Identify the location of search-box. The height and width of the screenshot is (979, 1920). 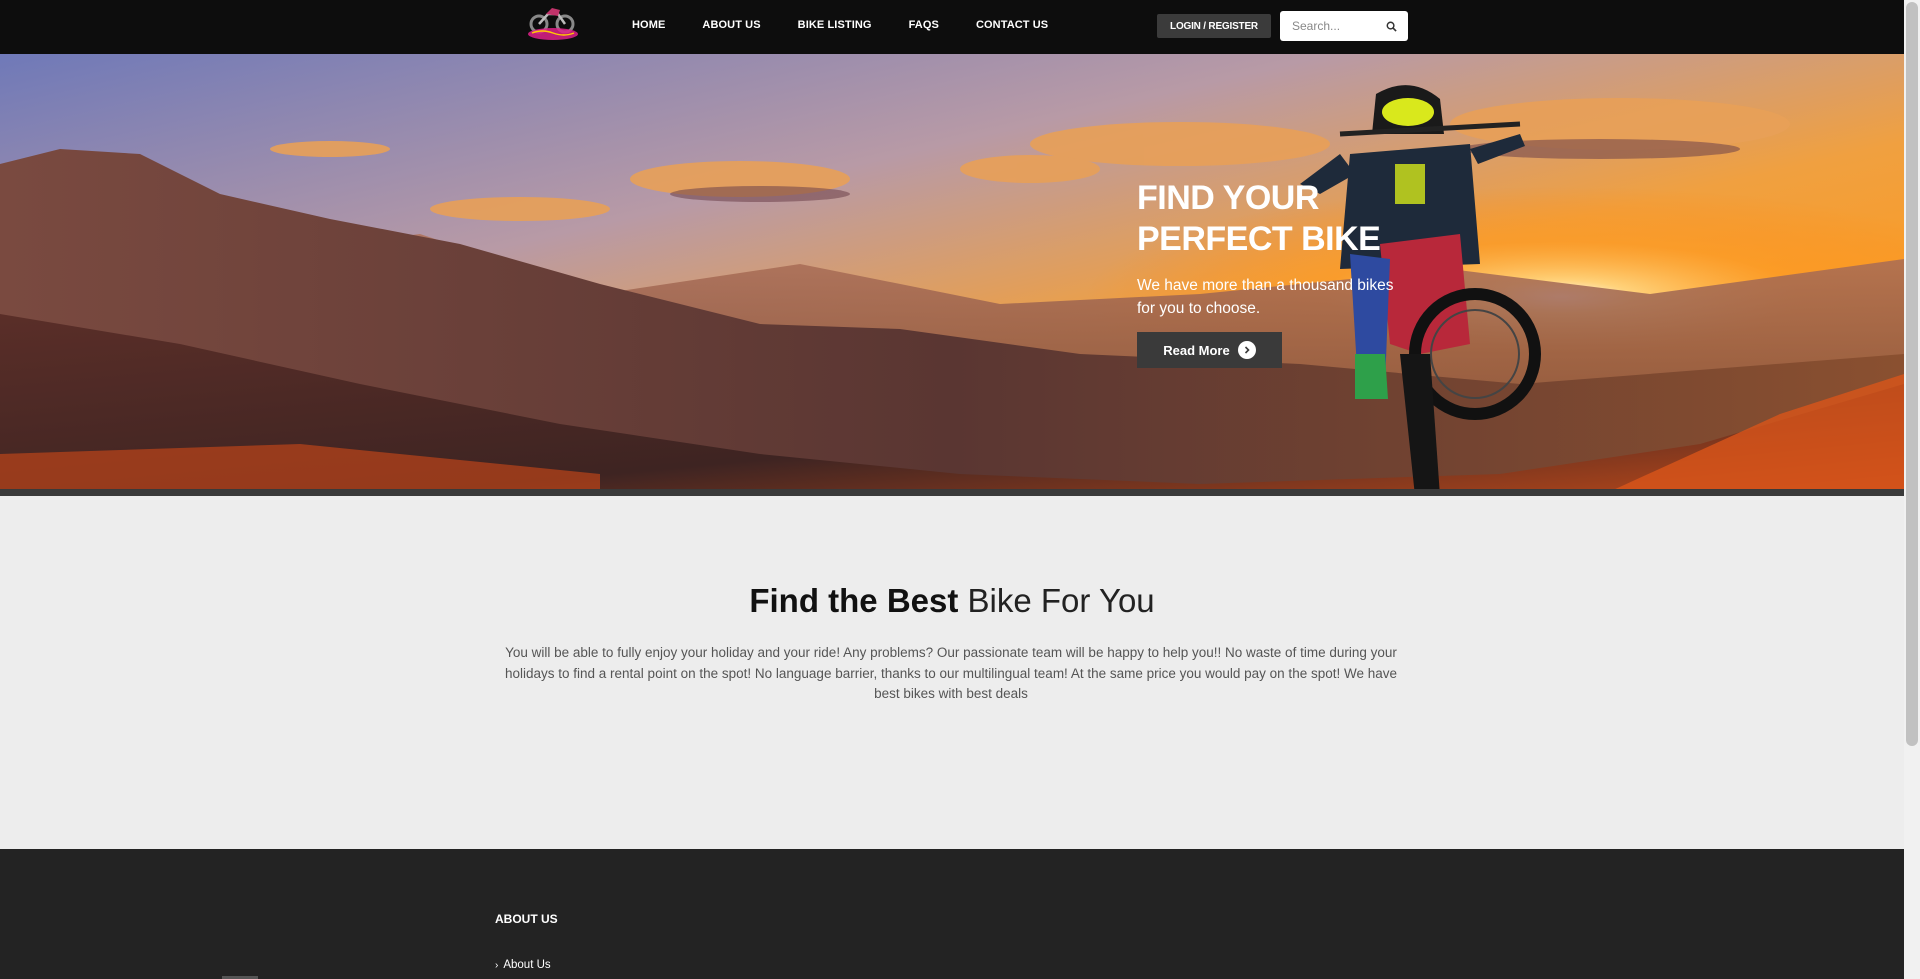
(1344, 26).